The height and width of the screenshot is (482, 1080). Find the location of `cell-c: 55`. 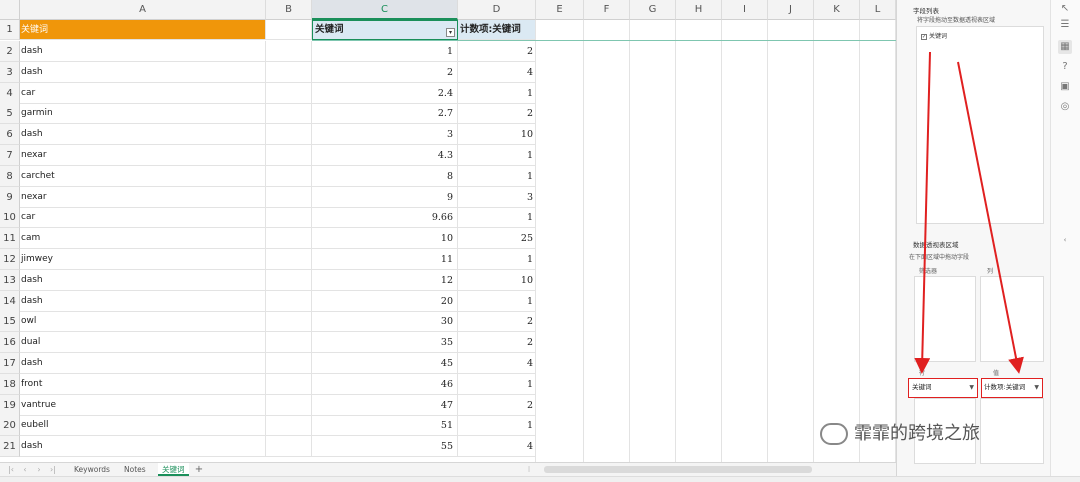

cell-c: 55 is located at coordinates (385, 447).